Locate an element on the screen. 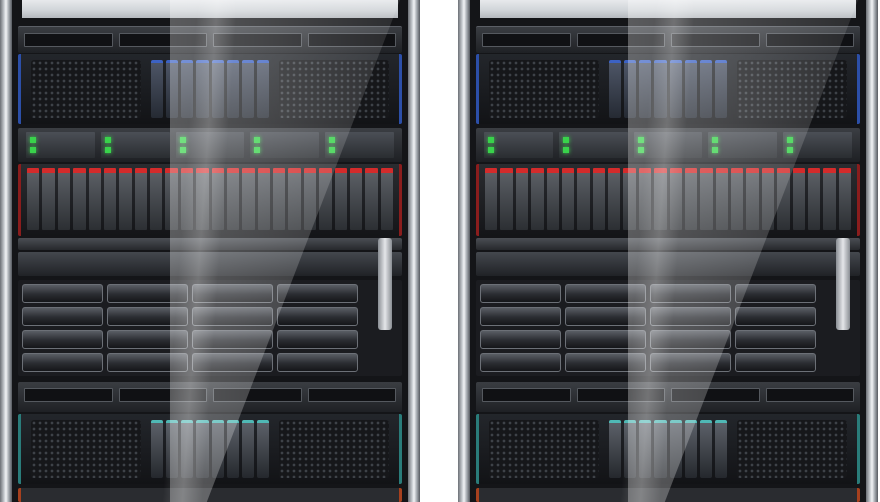 This screenshot has width=880, height=502. rack-post-left is located at coordinates (464, 251).